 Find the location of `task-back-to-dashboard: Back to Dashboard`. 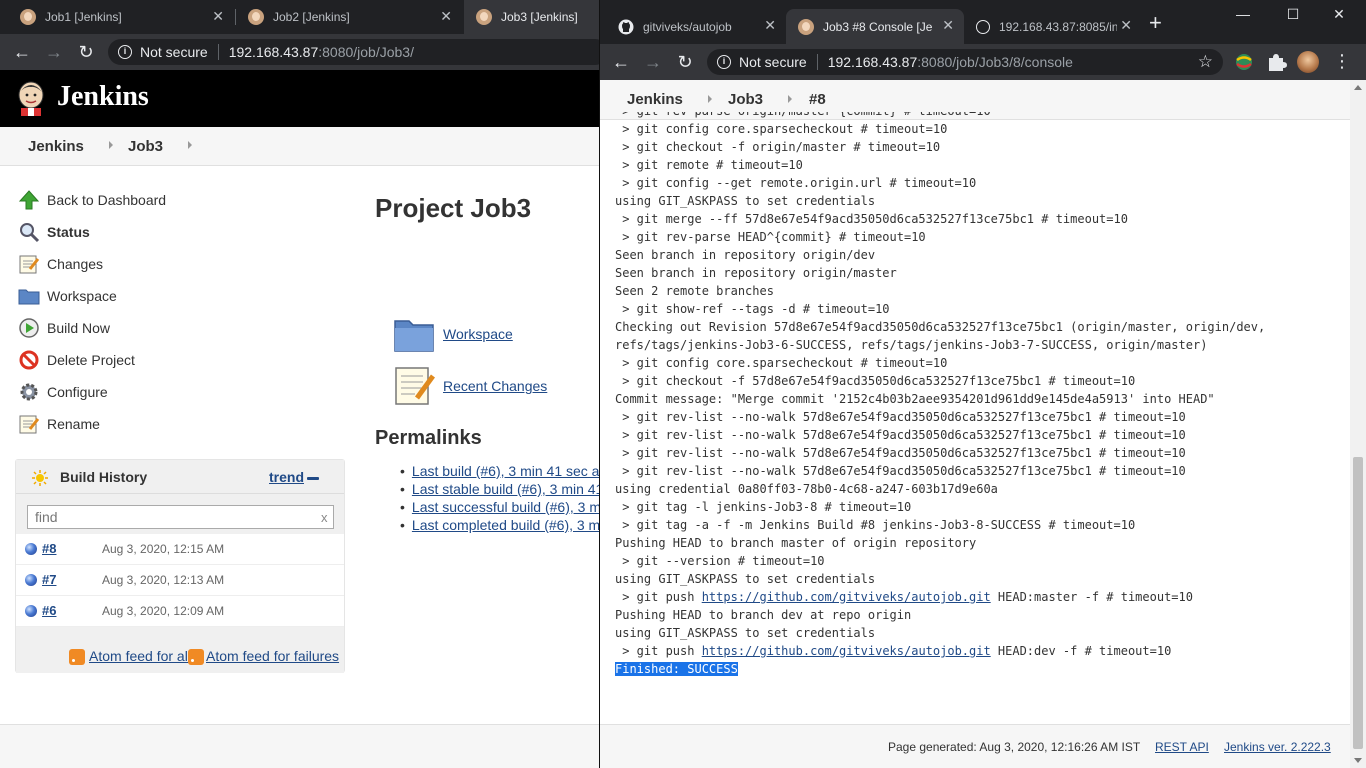

task-back-to-dashboard: Back to Dashboard is located at coordinates (92, 200).